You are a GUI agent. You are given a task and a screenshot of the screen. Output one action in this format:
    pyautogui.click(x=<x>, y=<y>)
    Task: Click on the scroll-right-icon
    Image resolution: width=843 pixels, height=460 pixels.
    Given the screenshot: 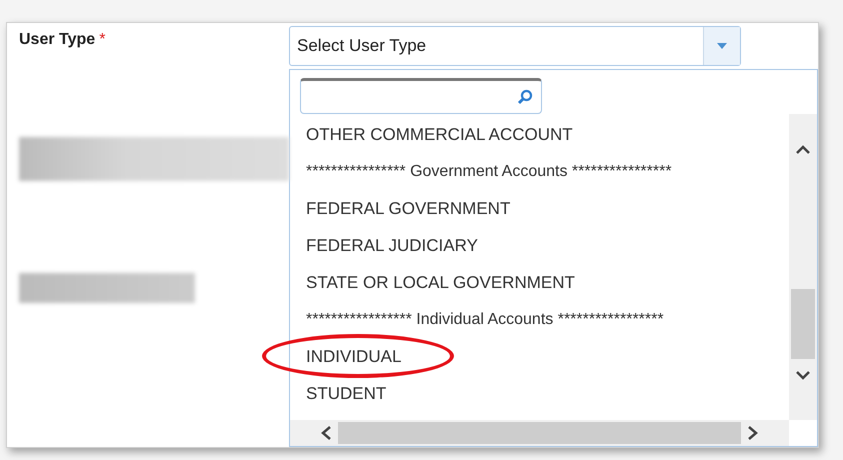 What is the action you would take?
    pyautogui.click(x=753, y=433)
    